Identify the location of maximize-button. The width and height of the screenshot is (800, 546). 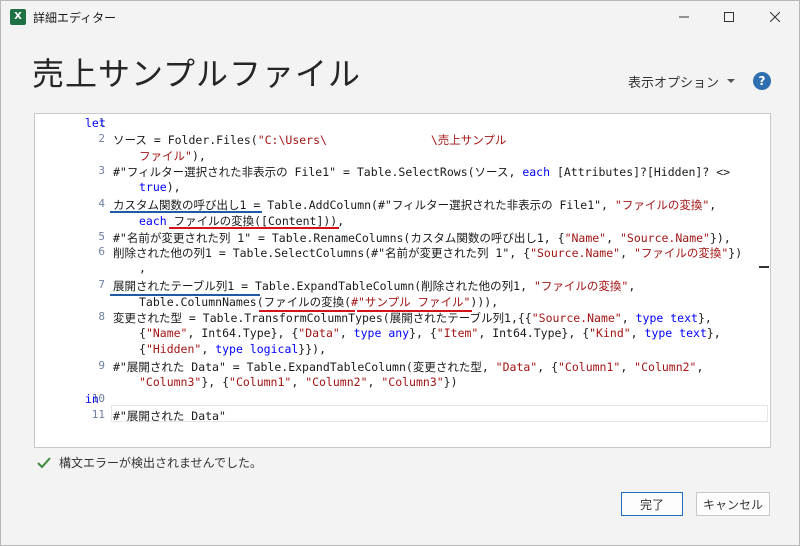
(729, 17).